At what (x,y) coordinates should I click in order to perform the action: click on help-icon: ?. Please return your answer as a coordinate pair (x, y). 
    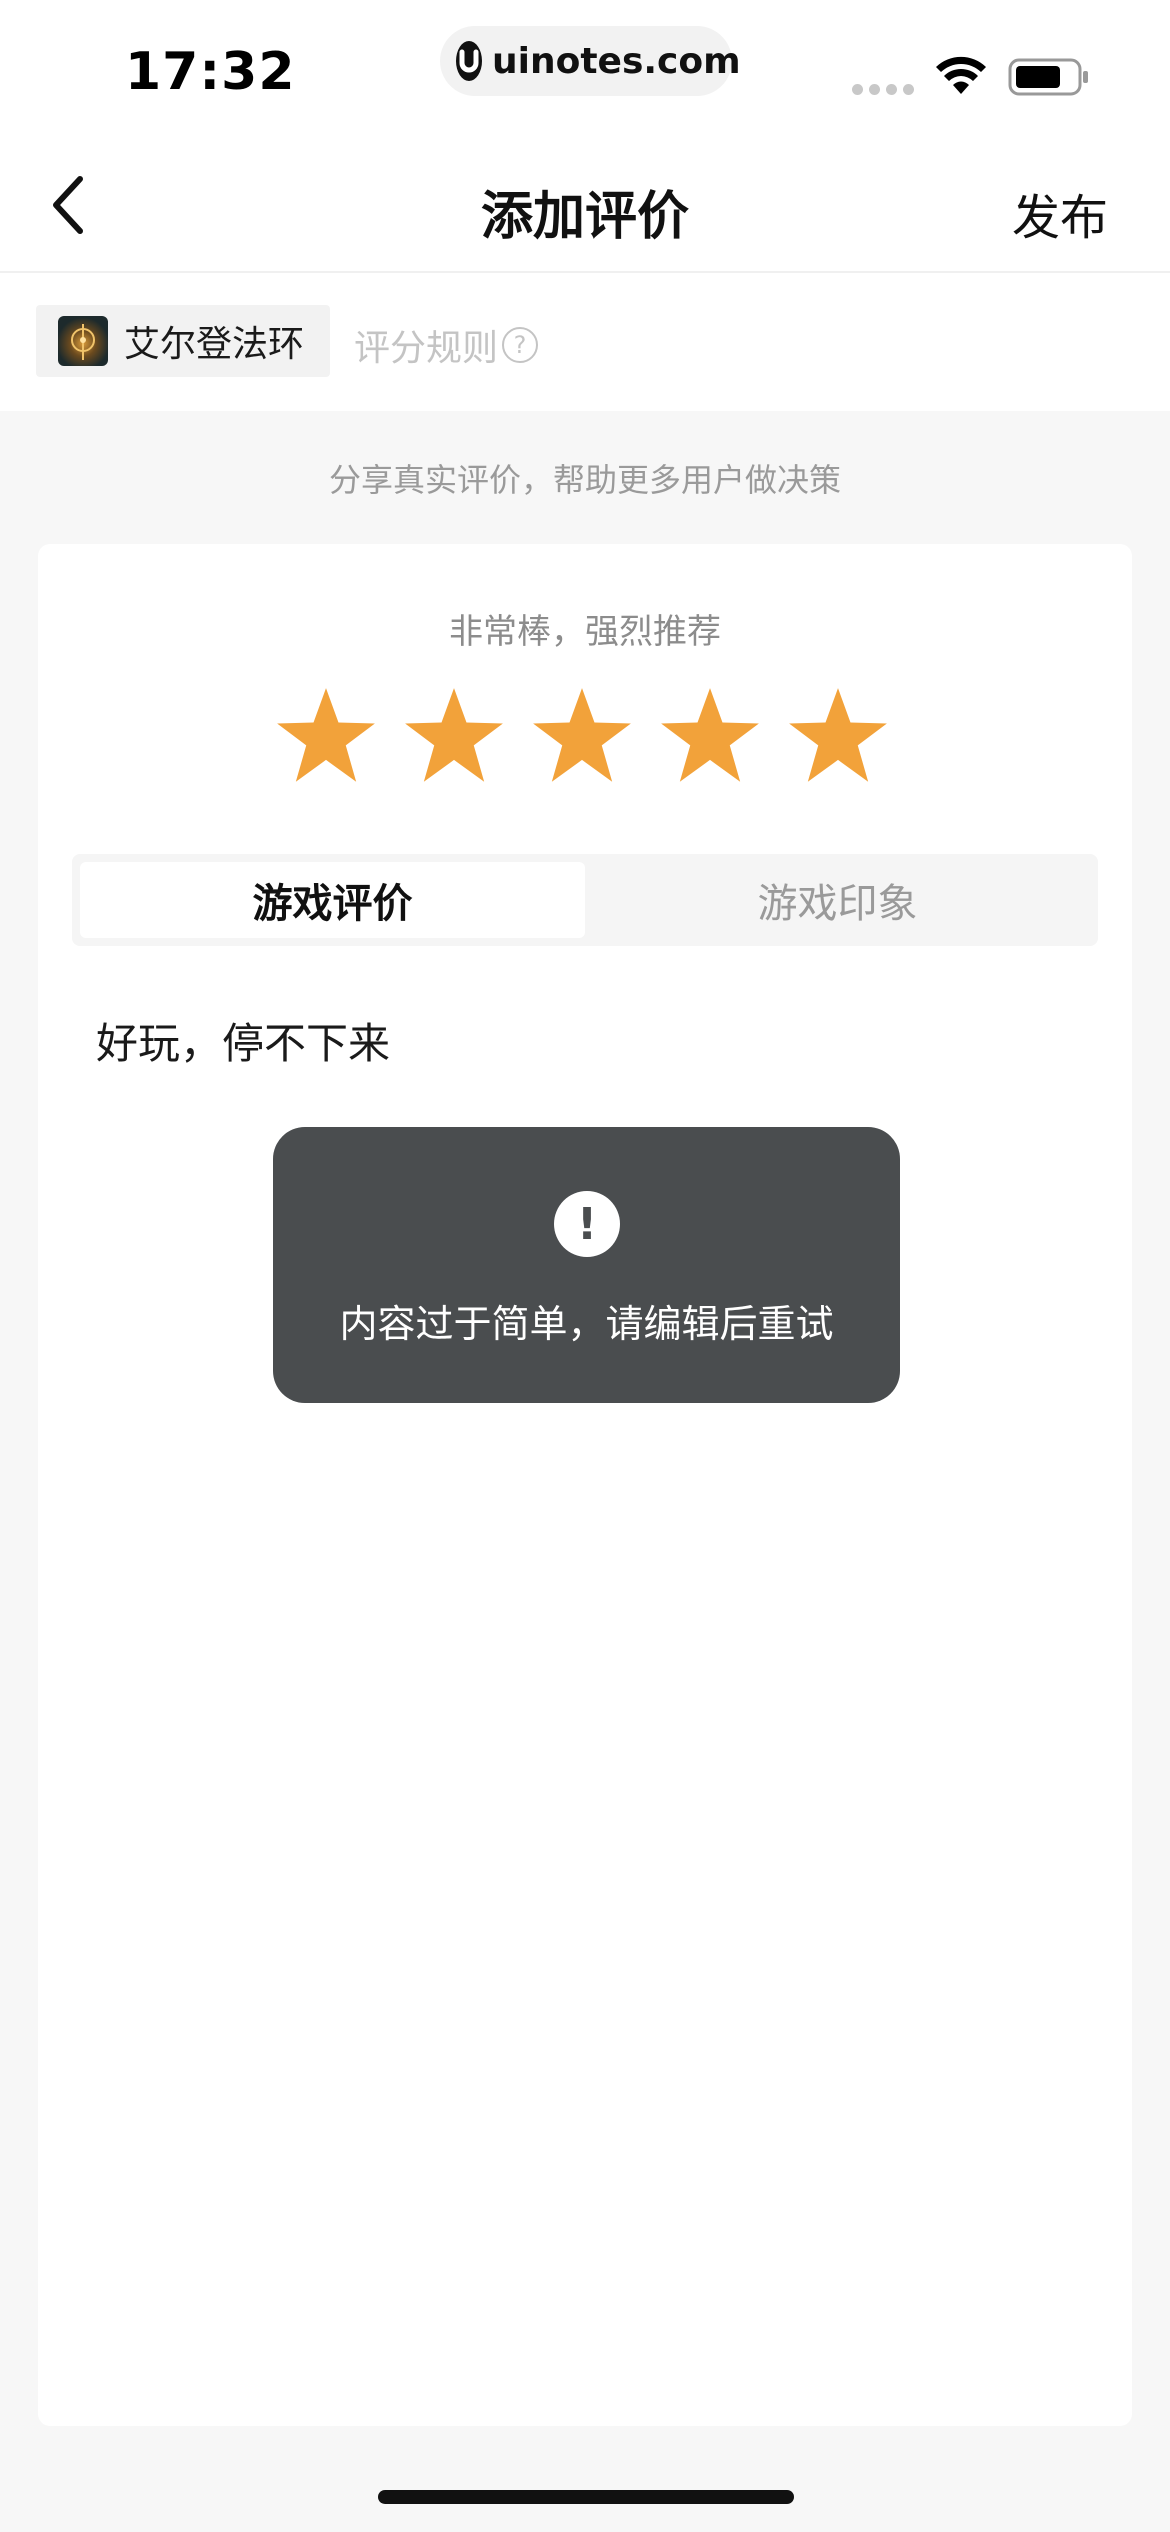
    Looking at the image, I should click on (520, 345).